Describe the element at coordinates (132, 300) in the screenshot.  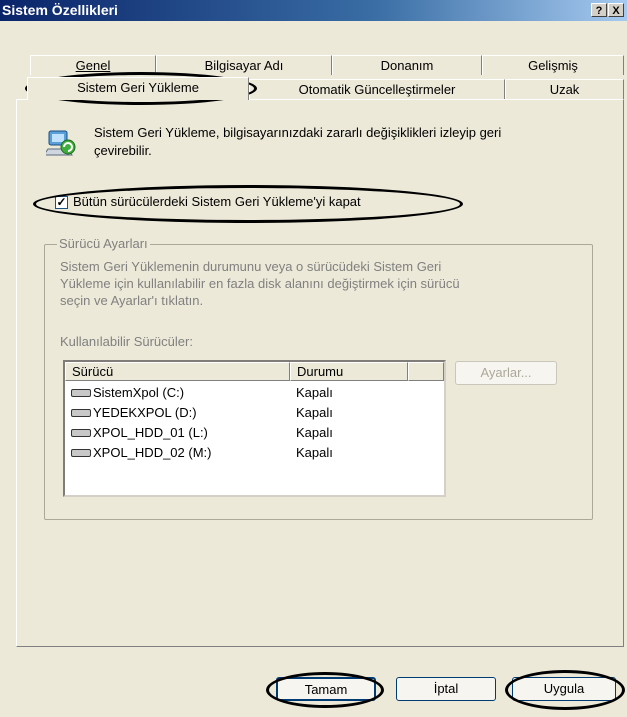
I see `group-desc-line3: seçin ve Ayarlar'ı tıklatın.` at that location.